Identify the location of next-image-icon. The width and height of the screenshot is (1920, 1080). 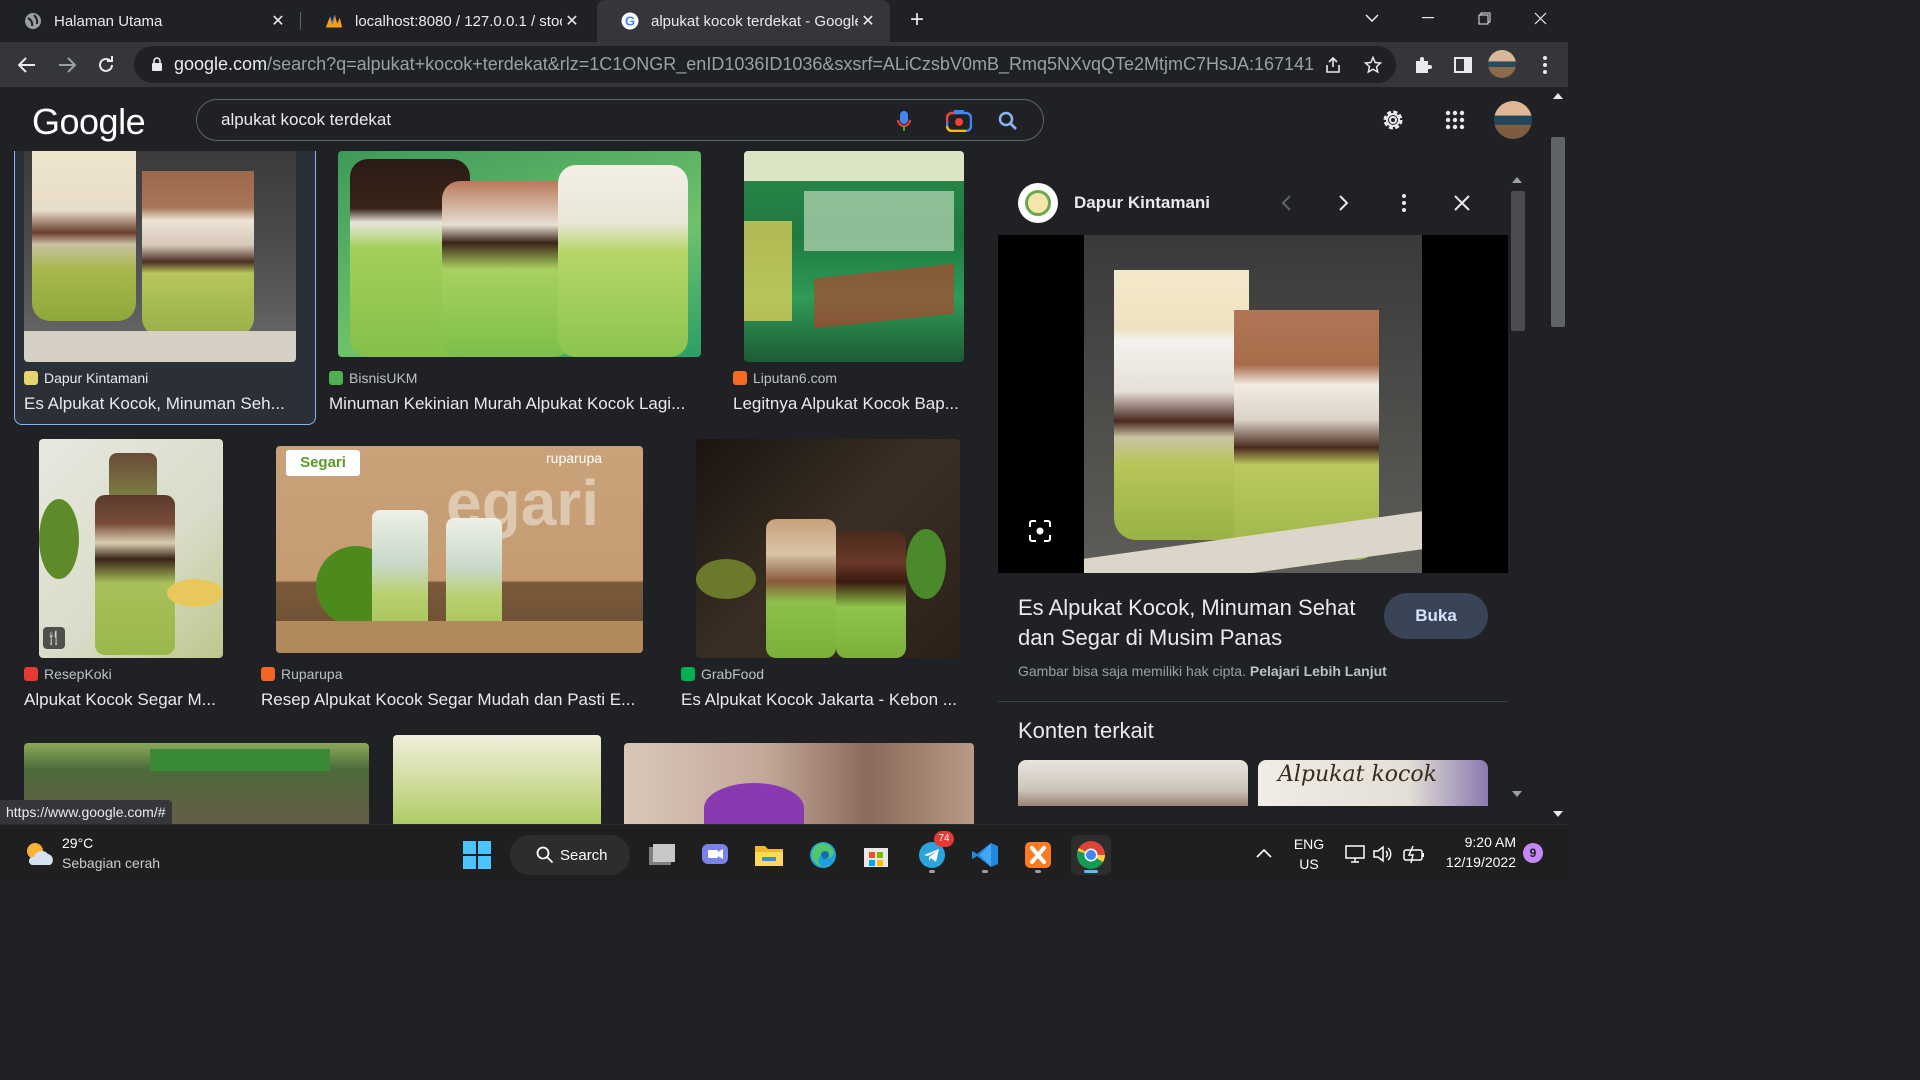
(1344, 203).